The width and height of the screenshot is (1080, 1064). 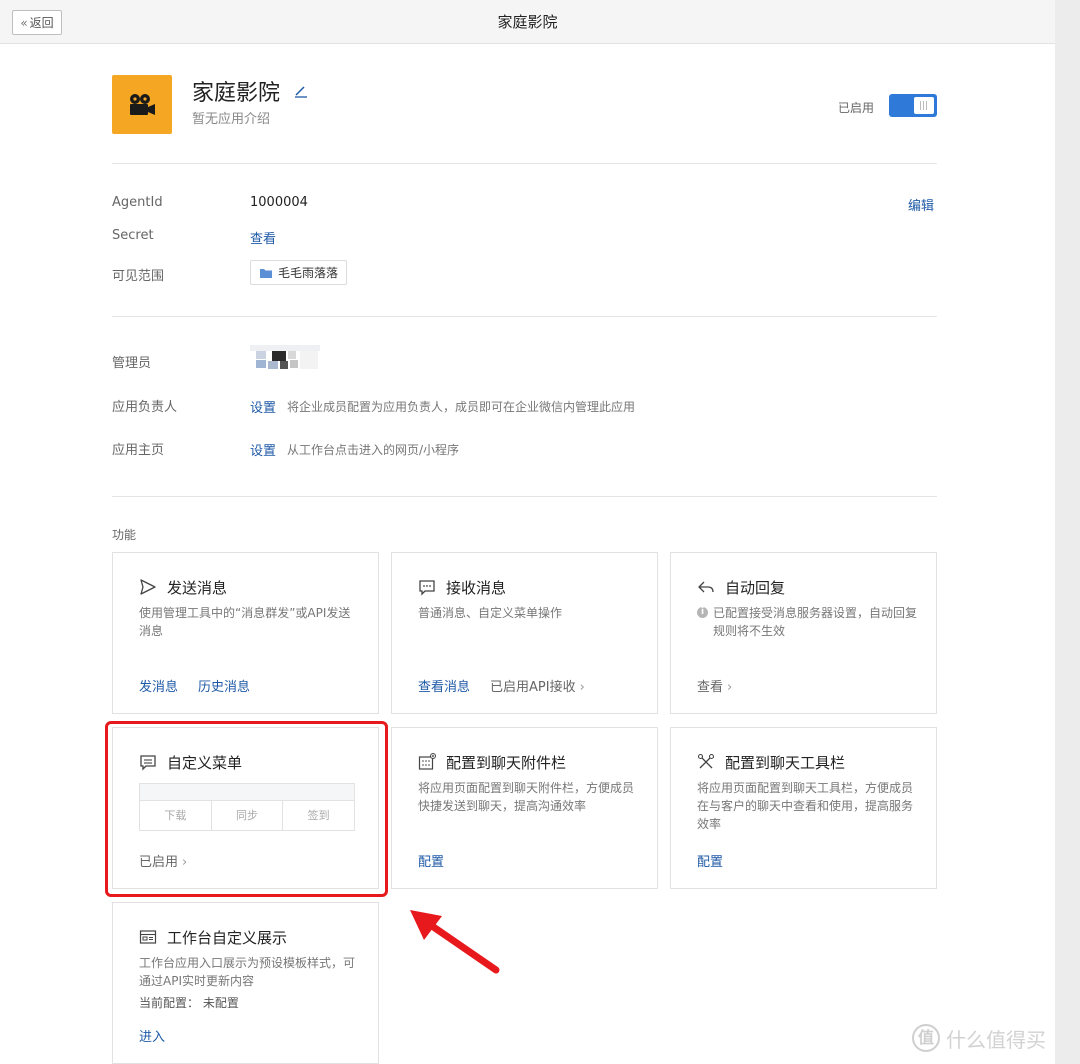 I want to click on workbench-enter-link: 进入, so click(x=152, y=1035).